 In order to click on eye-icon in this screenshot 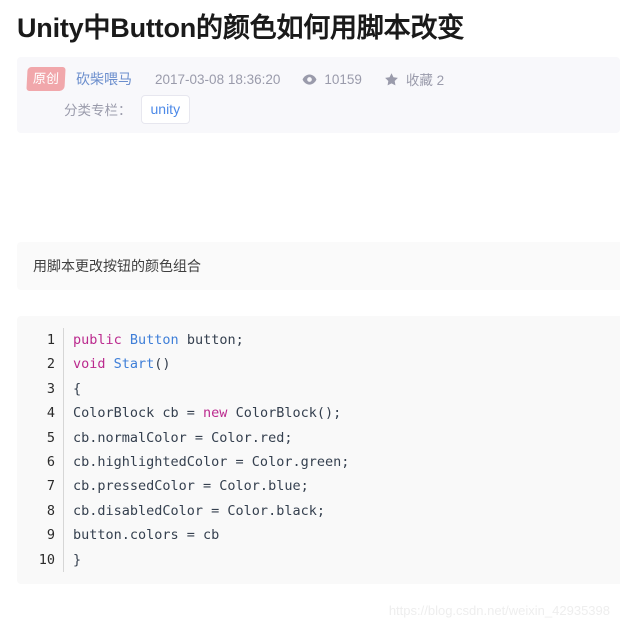, I will do `click(309, 79)`.